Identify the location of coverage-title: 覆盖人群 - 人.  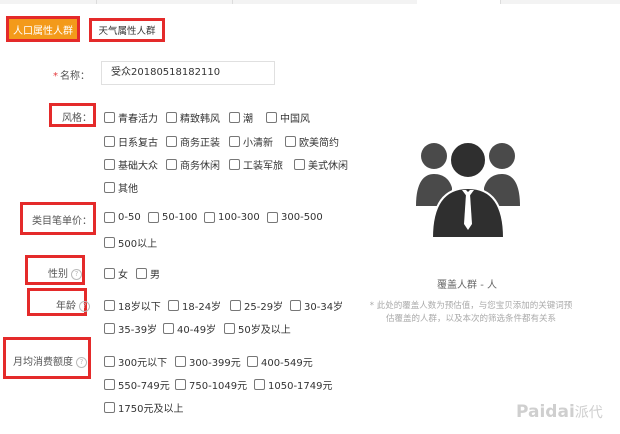
(467, 285).